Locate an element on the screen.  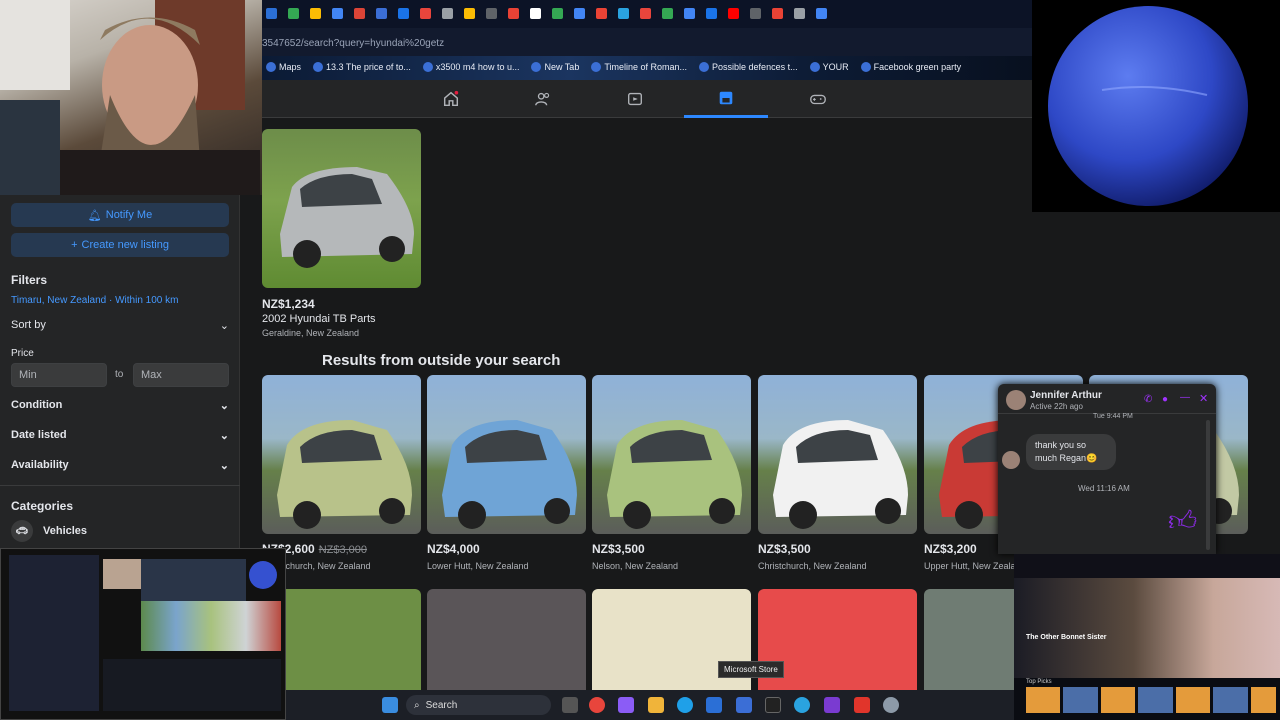
chat-scrollbar is located at coordinates (1208, 485).